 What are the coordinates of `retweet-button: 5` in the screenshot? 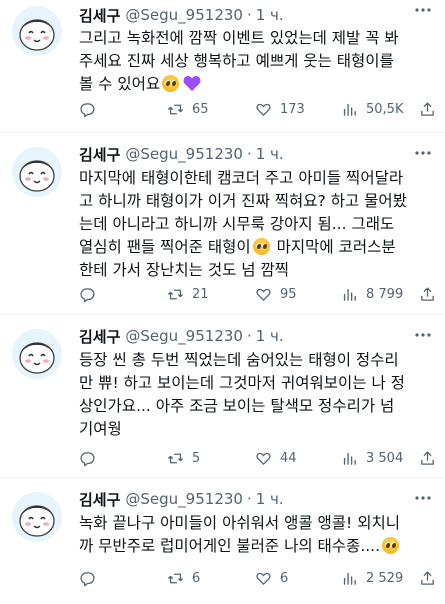 It's located at (183, 458).